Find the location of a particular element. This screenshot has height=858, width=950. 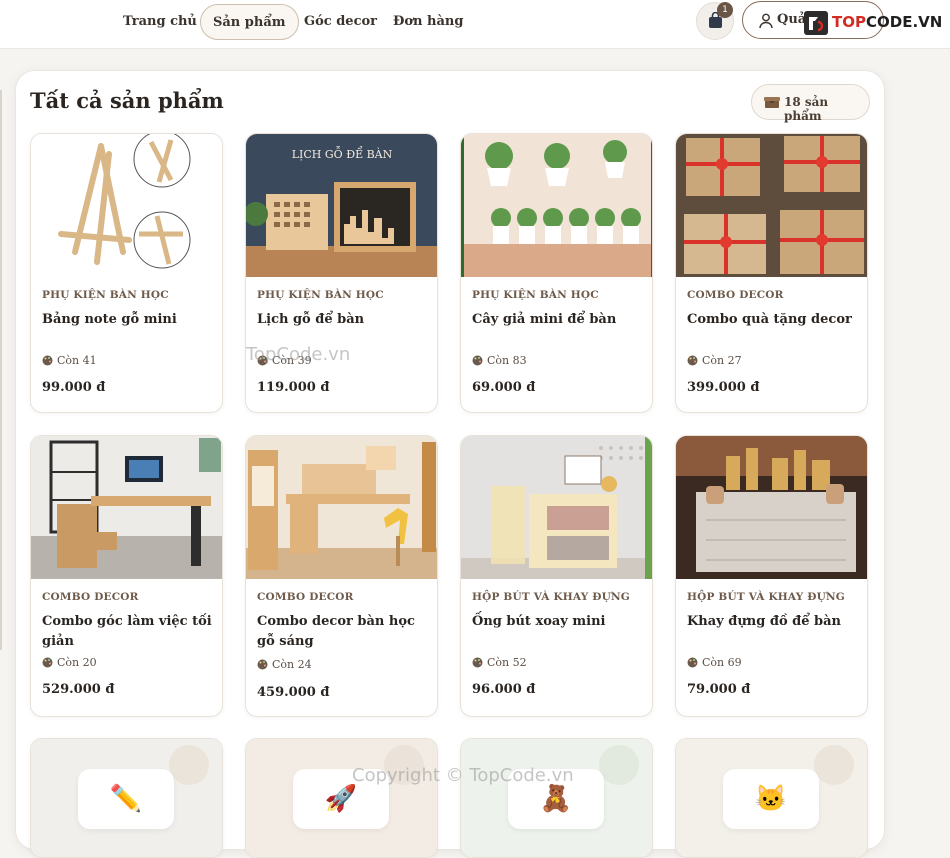

account-label: Quả is located at coordinates (792, 19).